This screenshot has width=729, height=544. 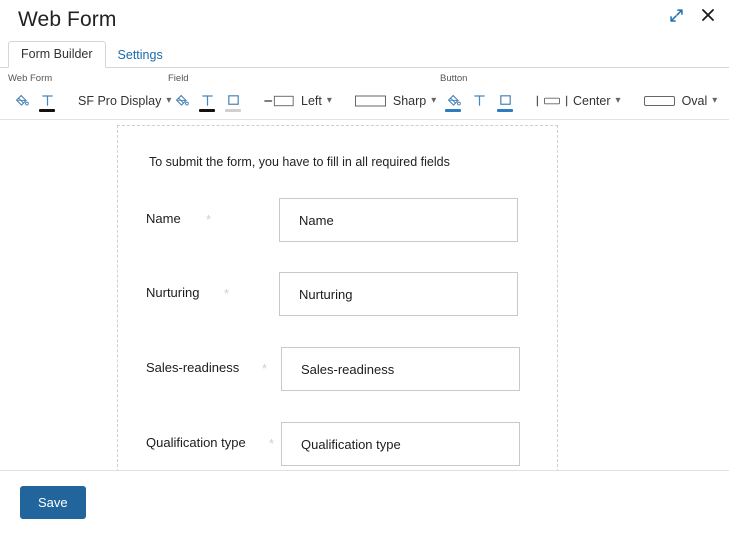 What do you see at coordinates (592, 100) in the screenshot?
I see `button-alignment-value: Center` at bounding box center [592, 100].